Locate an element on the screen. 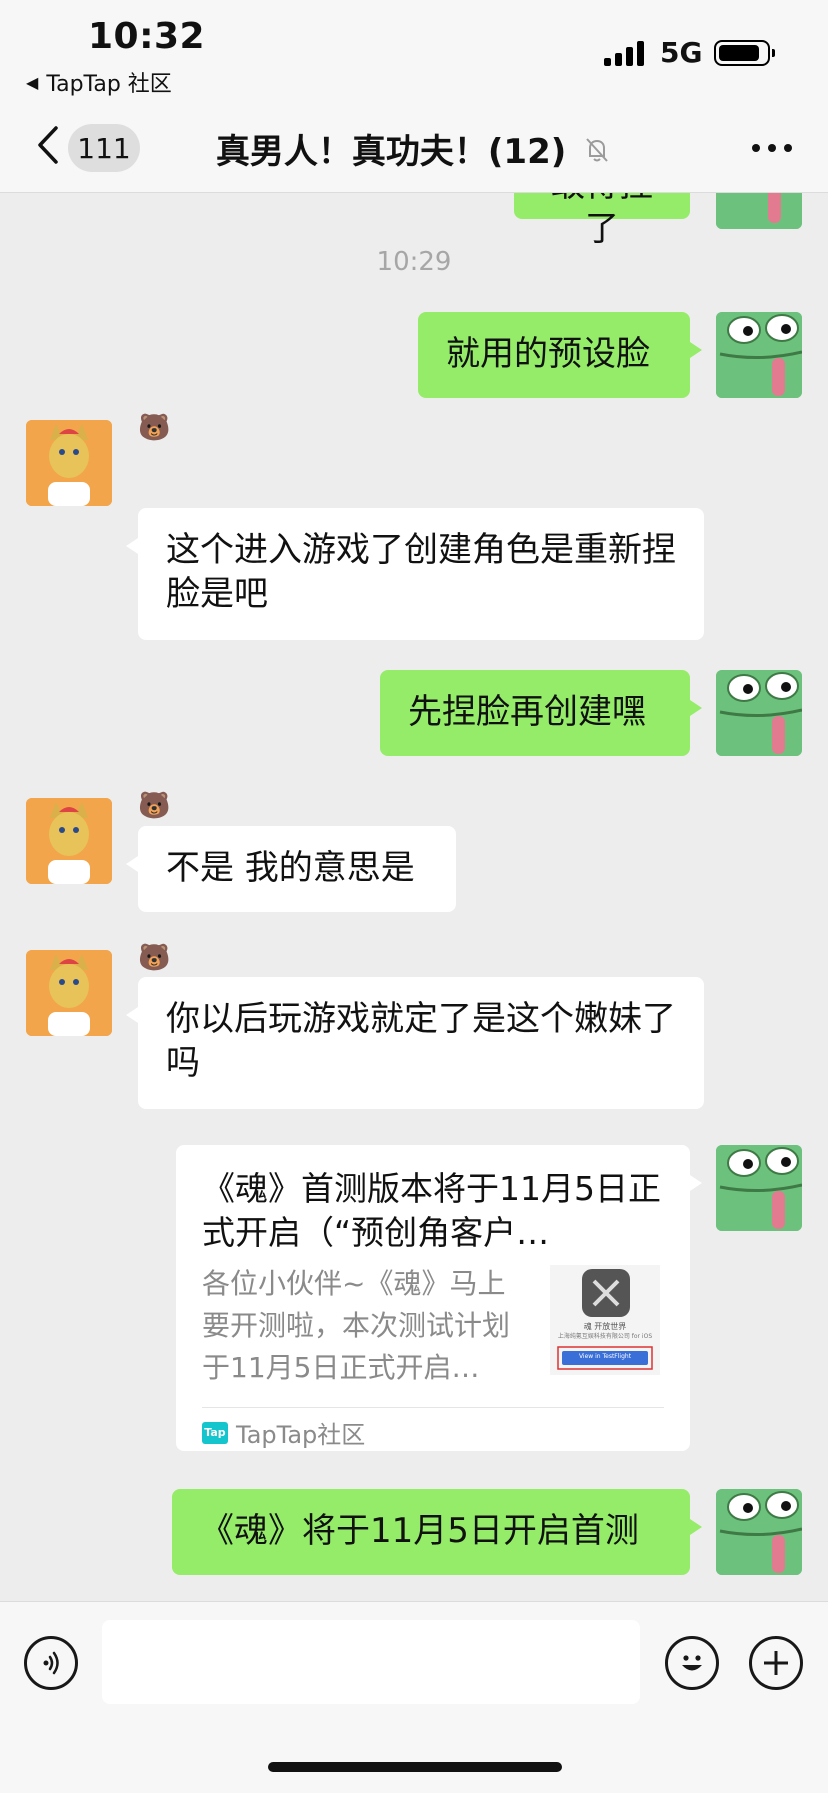 This screenshot has height=1793, width=828. more-options-button is located at coordinates (772, 148).